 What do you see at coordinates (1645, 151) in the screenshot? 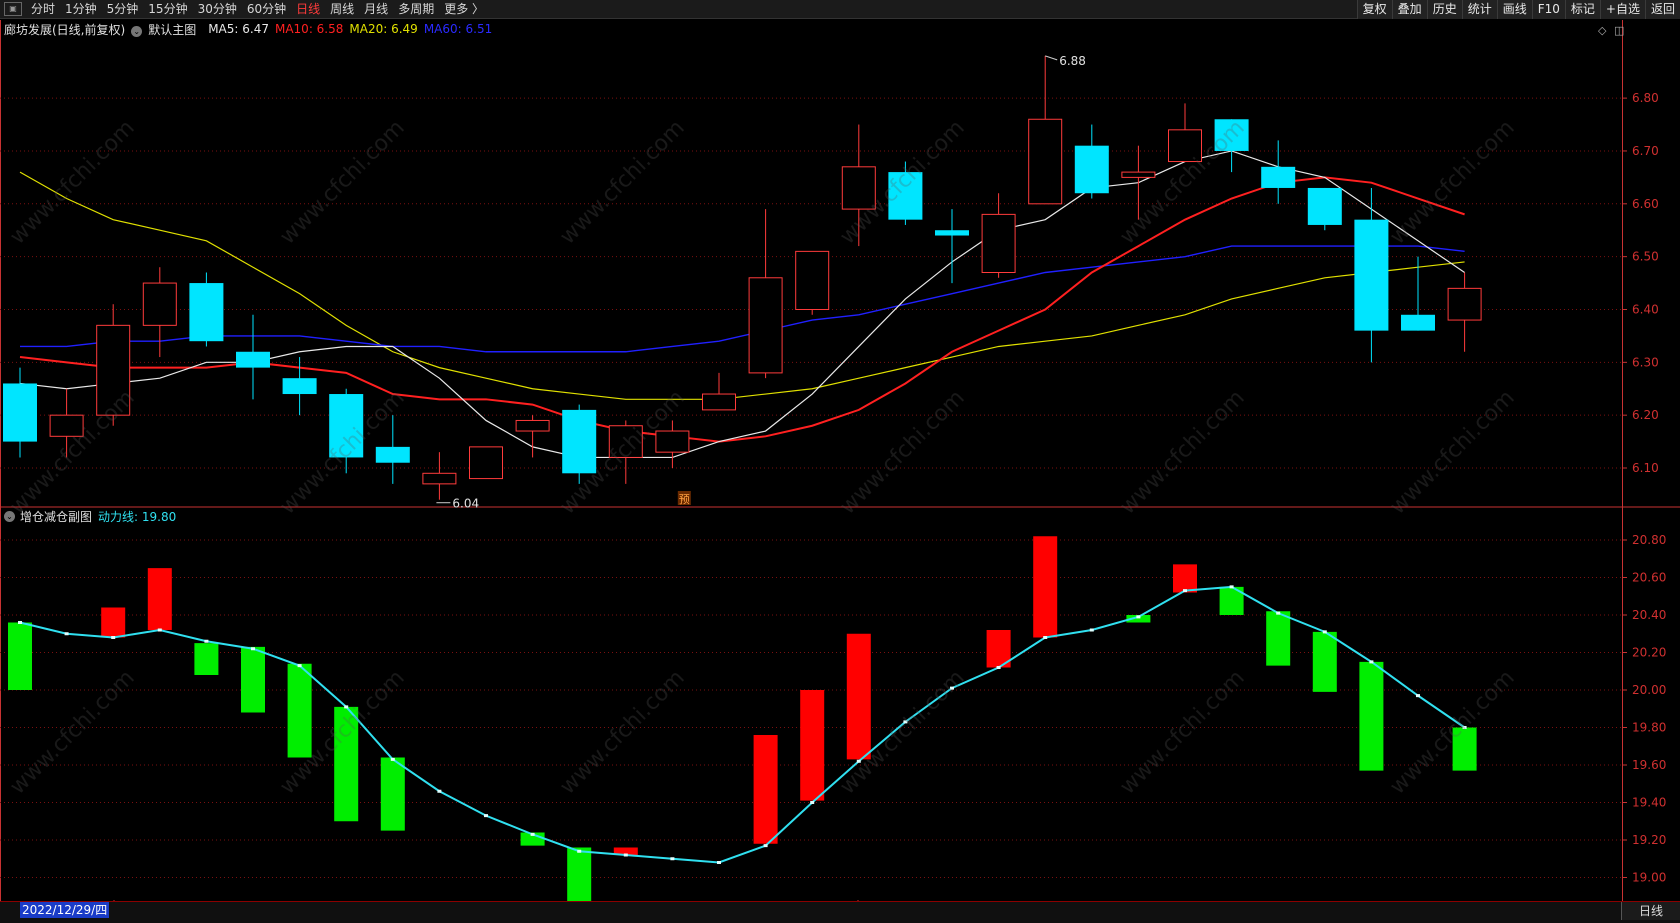
I see `main-y-tick-label: 6.70` at bounding box center [1645, 151].